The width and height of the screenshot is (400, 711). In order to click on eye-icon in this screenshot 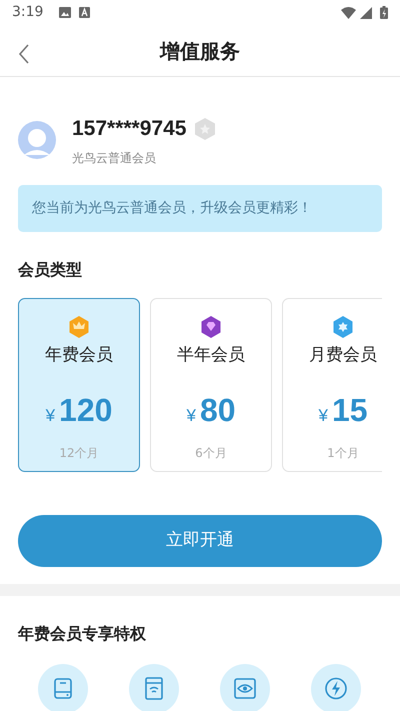, I will do `click(245, 688)`.